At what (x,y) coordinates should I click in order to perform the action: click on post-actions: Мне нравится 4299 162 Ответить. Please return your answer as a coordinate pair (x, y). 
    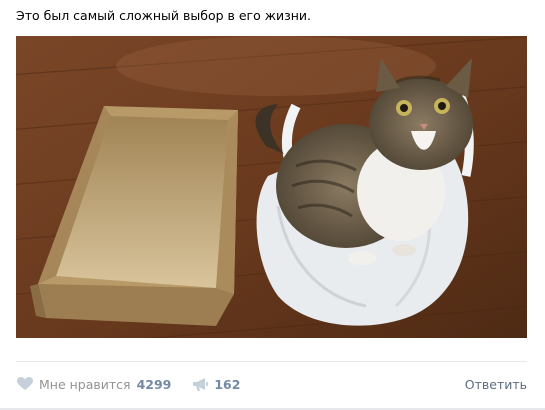
    Looking at the image, I should click on (271, 384).